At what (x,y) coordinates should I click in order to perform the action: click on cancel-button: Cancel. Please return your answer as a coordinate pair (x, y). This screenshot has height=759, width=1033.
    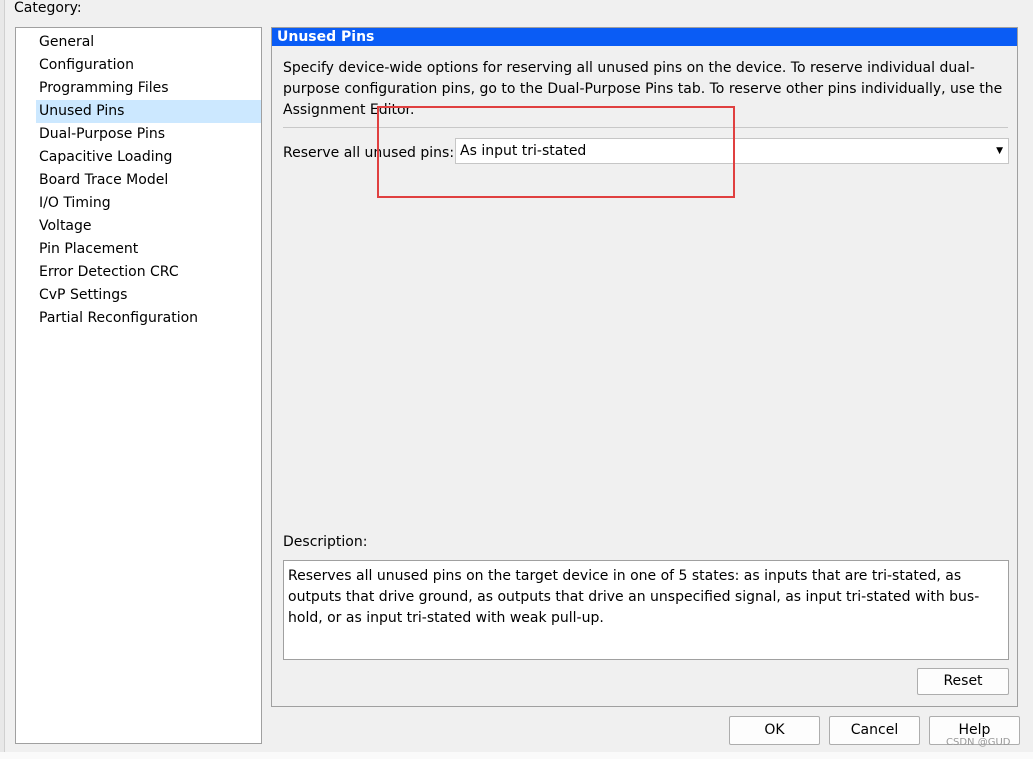
    Looking at the image, I should click on (874, 730).